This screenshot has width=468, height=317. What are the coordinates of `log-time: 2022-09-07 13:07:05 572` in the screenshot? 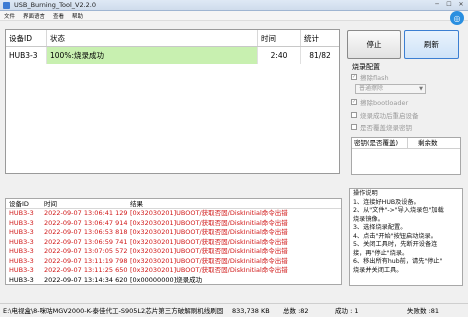 It's located at (86, 251).